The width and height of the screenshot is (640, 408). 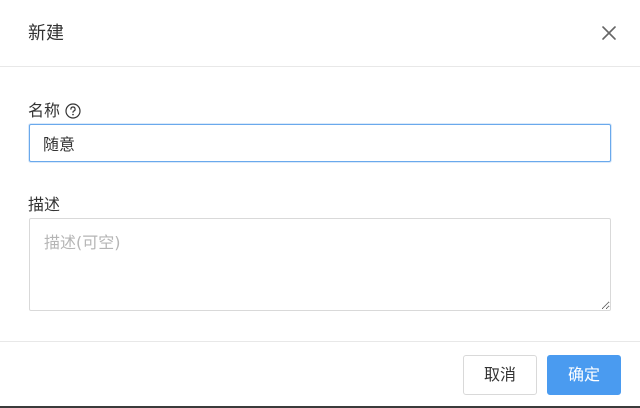 What do you see at coordinates (320, 143) in the screenshot?
I see `name-input` at bounding box center [320, 143].